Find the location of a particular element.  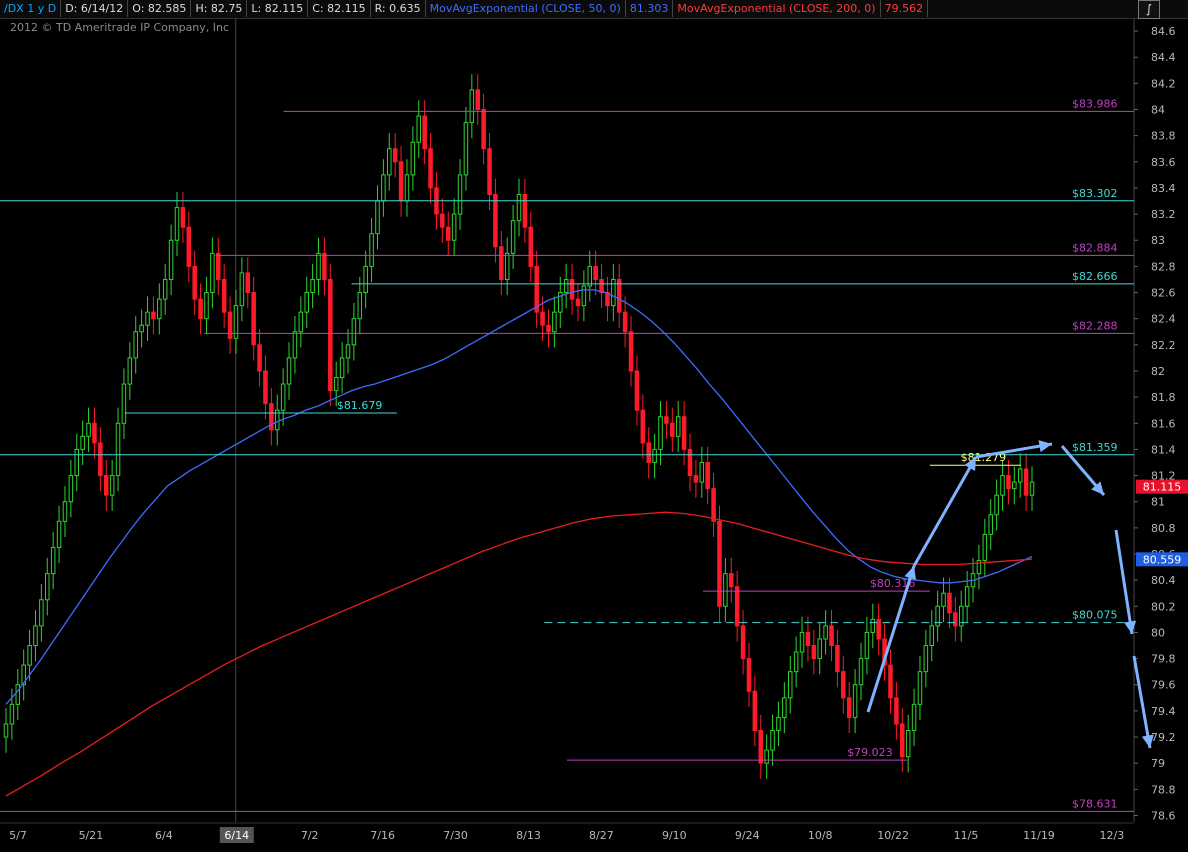

price-tick-label: 84.2 is located at coordinates (1163, 83).